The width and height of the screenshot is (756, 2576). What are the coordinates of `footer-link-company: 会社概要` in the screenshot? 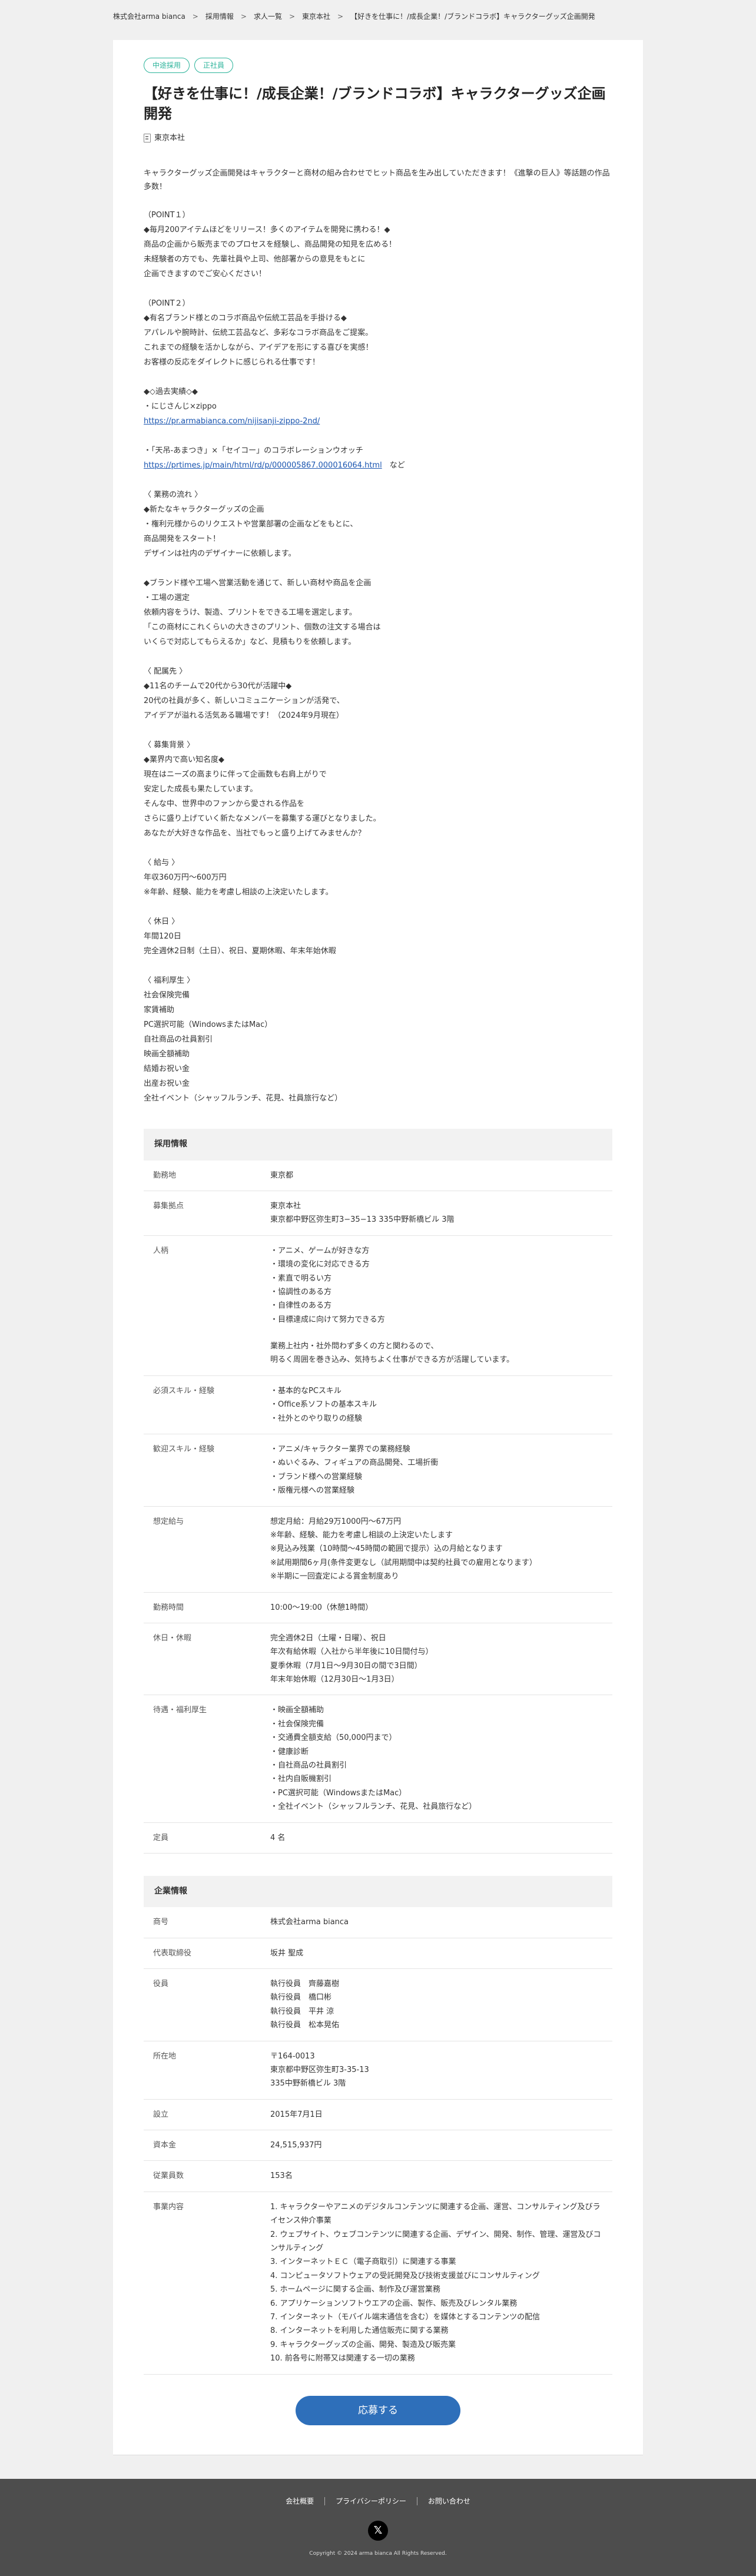 It's located at (299, 2501).